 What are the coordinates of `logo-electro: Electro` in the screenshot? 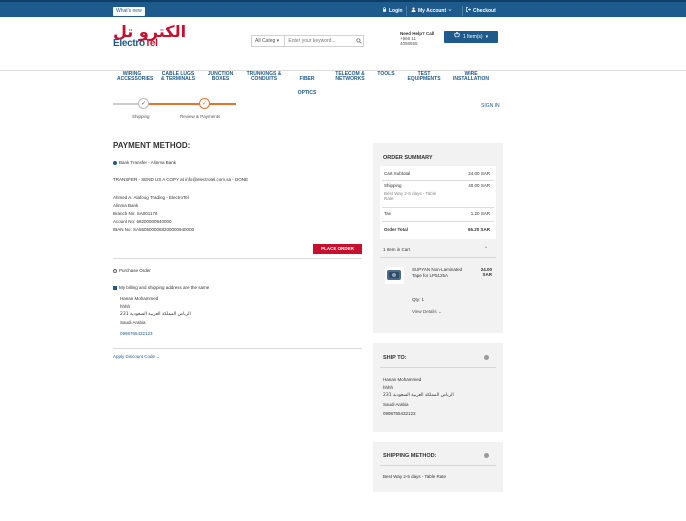 It's located at (129, 43).